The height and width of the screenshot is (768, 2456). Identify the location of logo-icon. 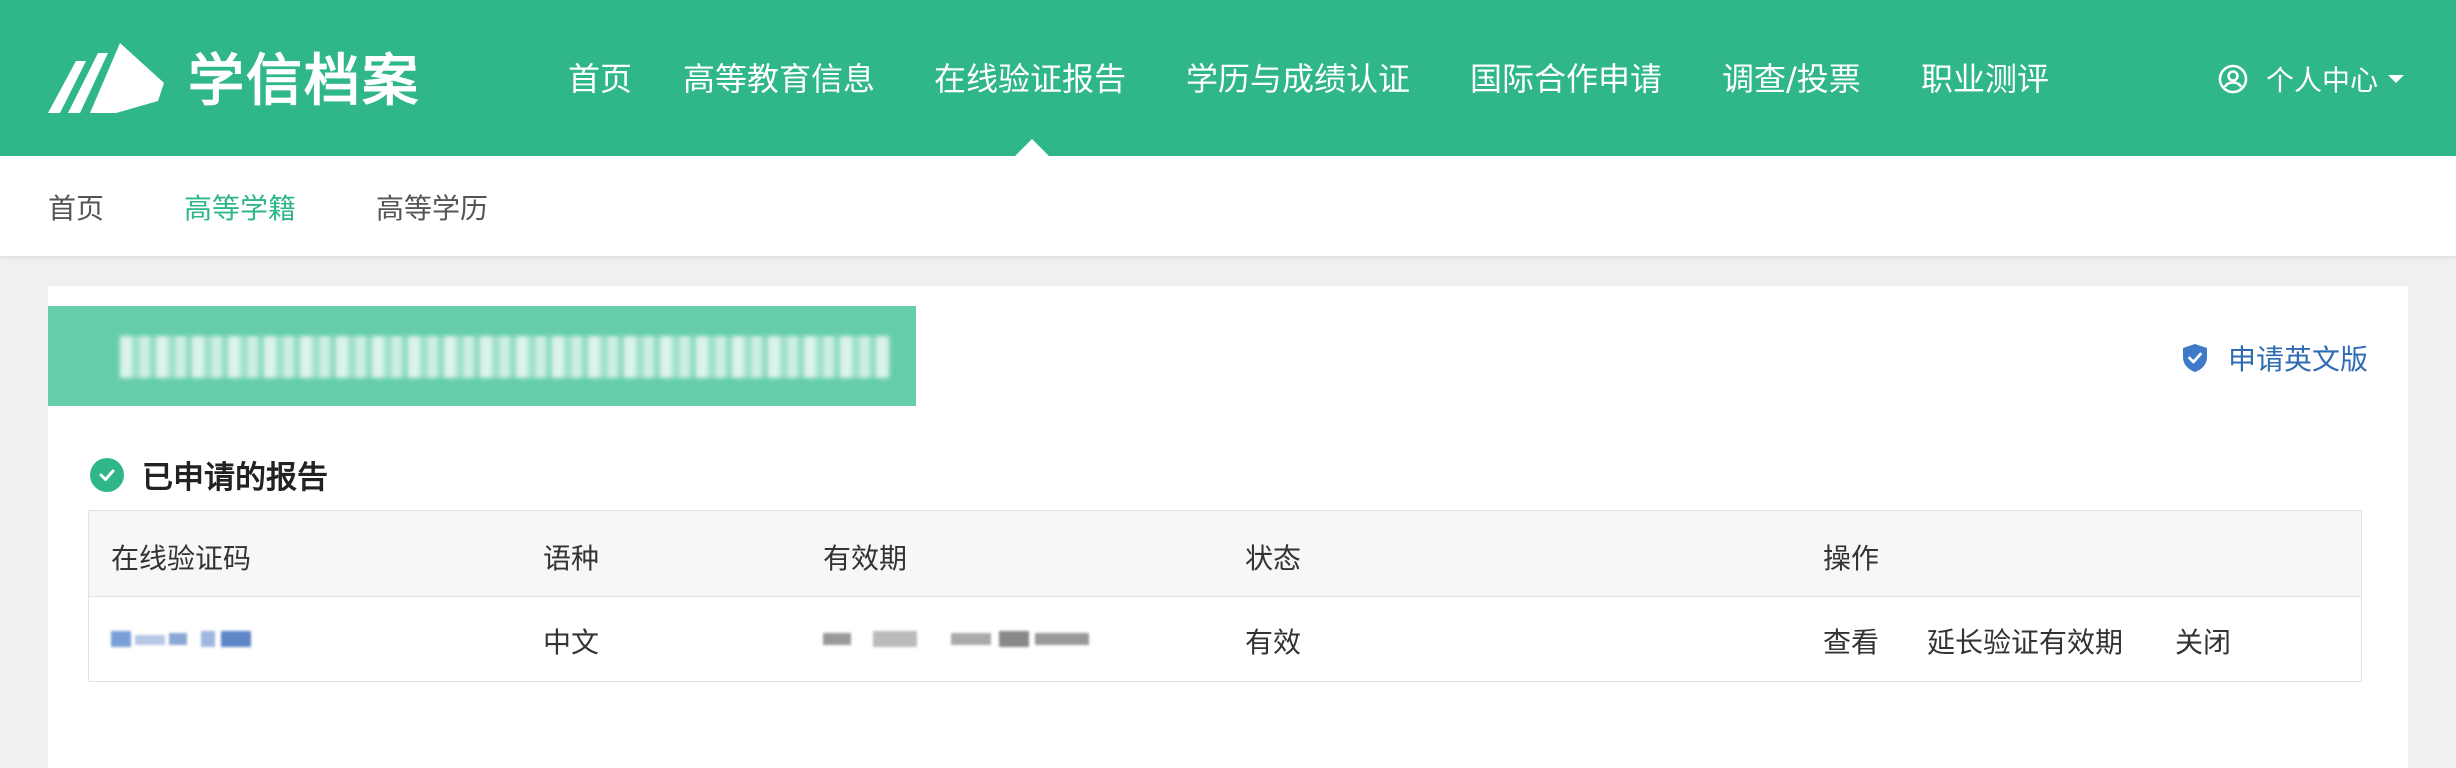
(106, 78).